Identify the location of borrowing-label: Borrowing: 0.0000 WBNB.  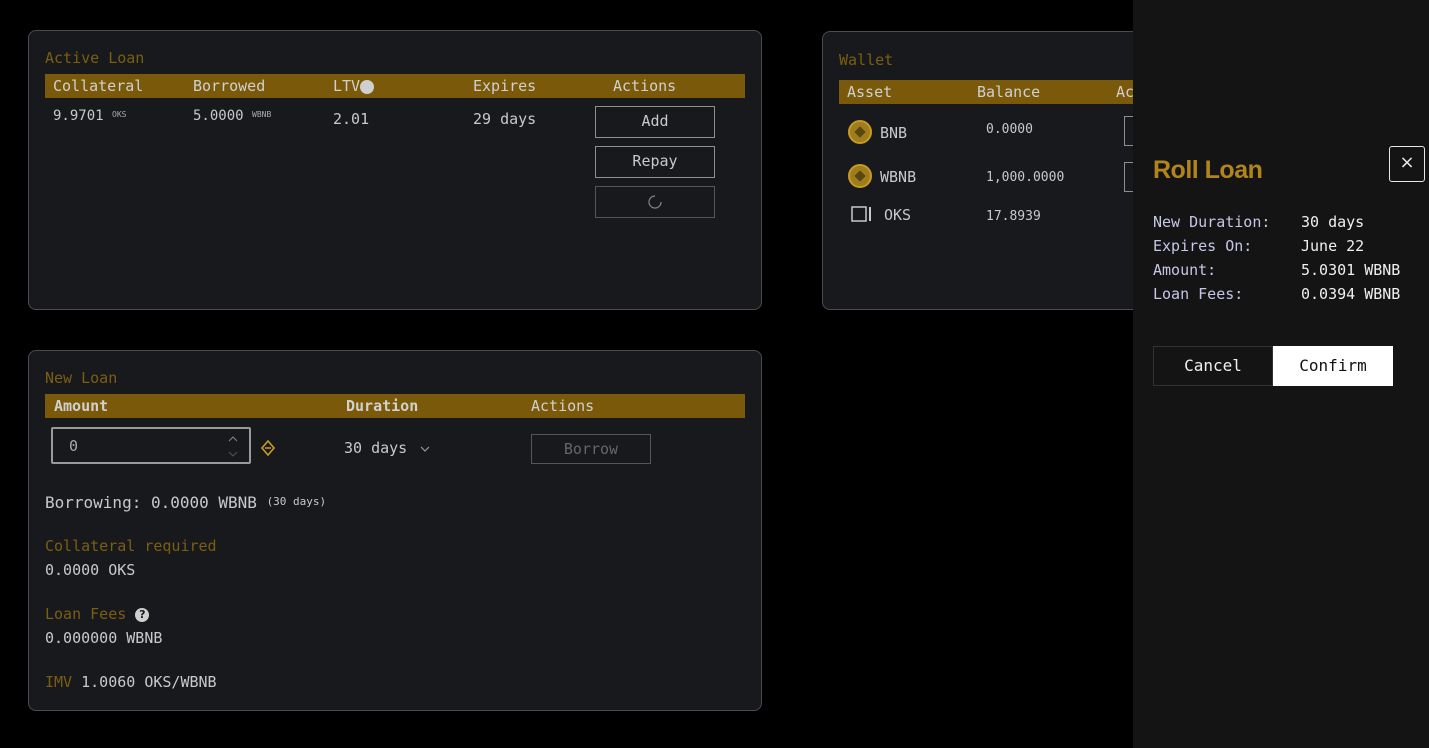
(151, 502).